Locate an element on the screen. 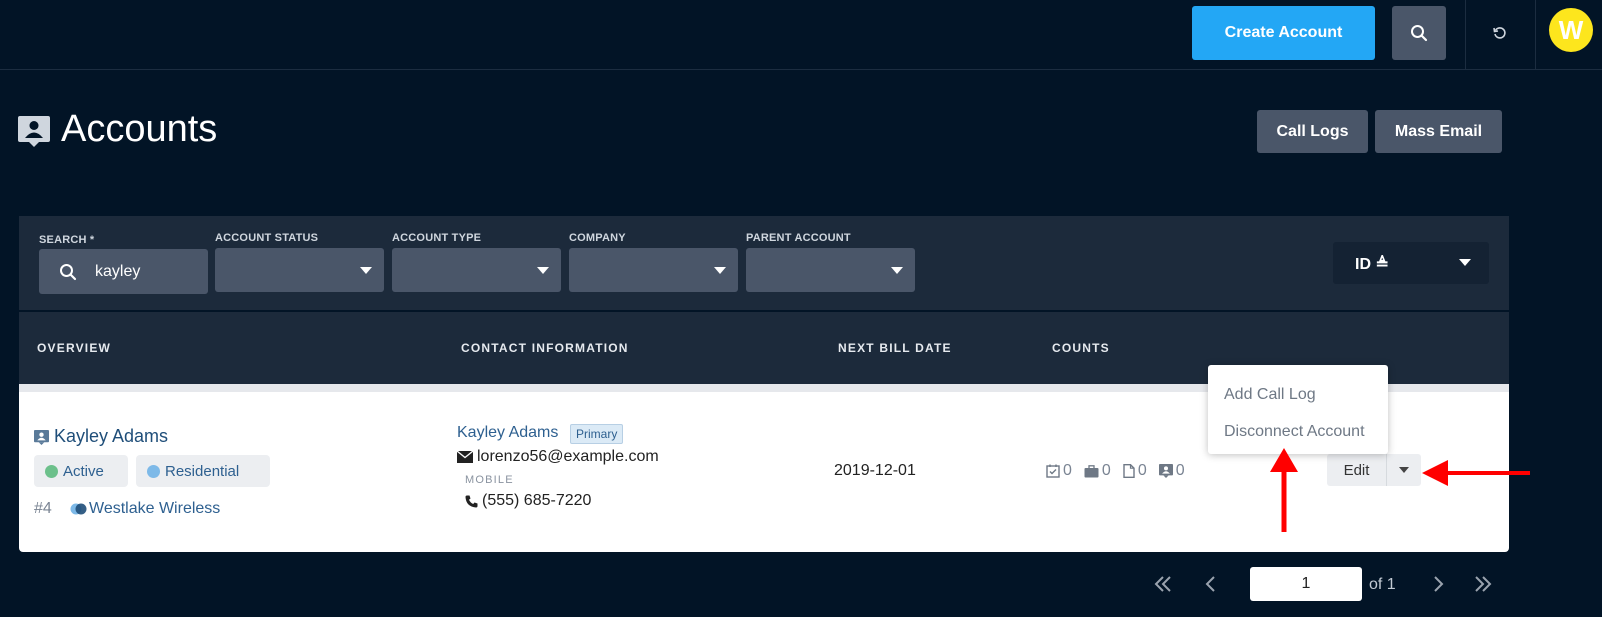 This screenshot has height=617, width=1602. chevron-left-icon is located at coordinates (1210, 584).